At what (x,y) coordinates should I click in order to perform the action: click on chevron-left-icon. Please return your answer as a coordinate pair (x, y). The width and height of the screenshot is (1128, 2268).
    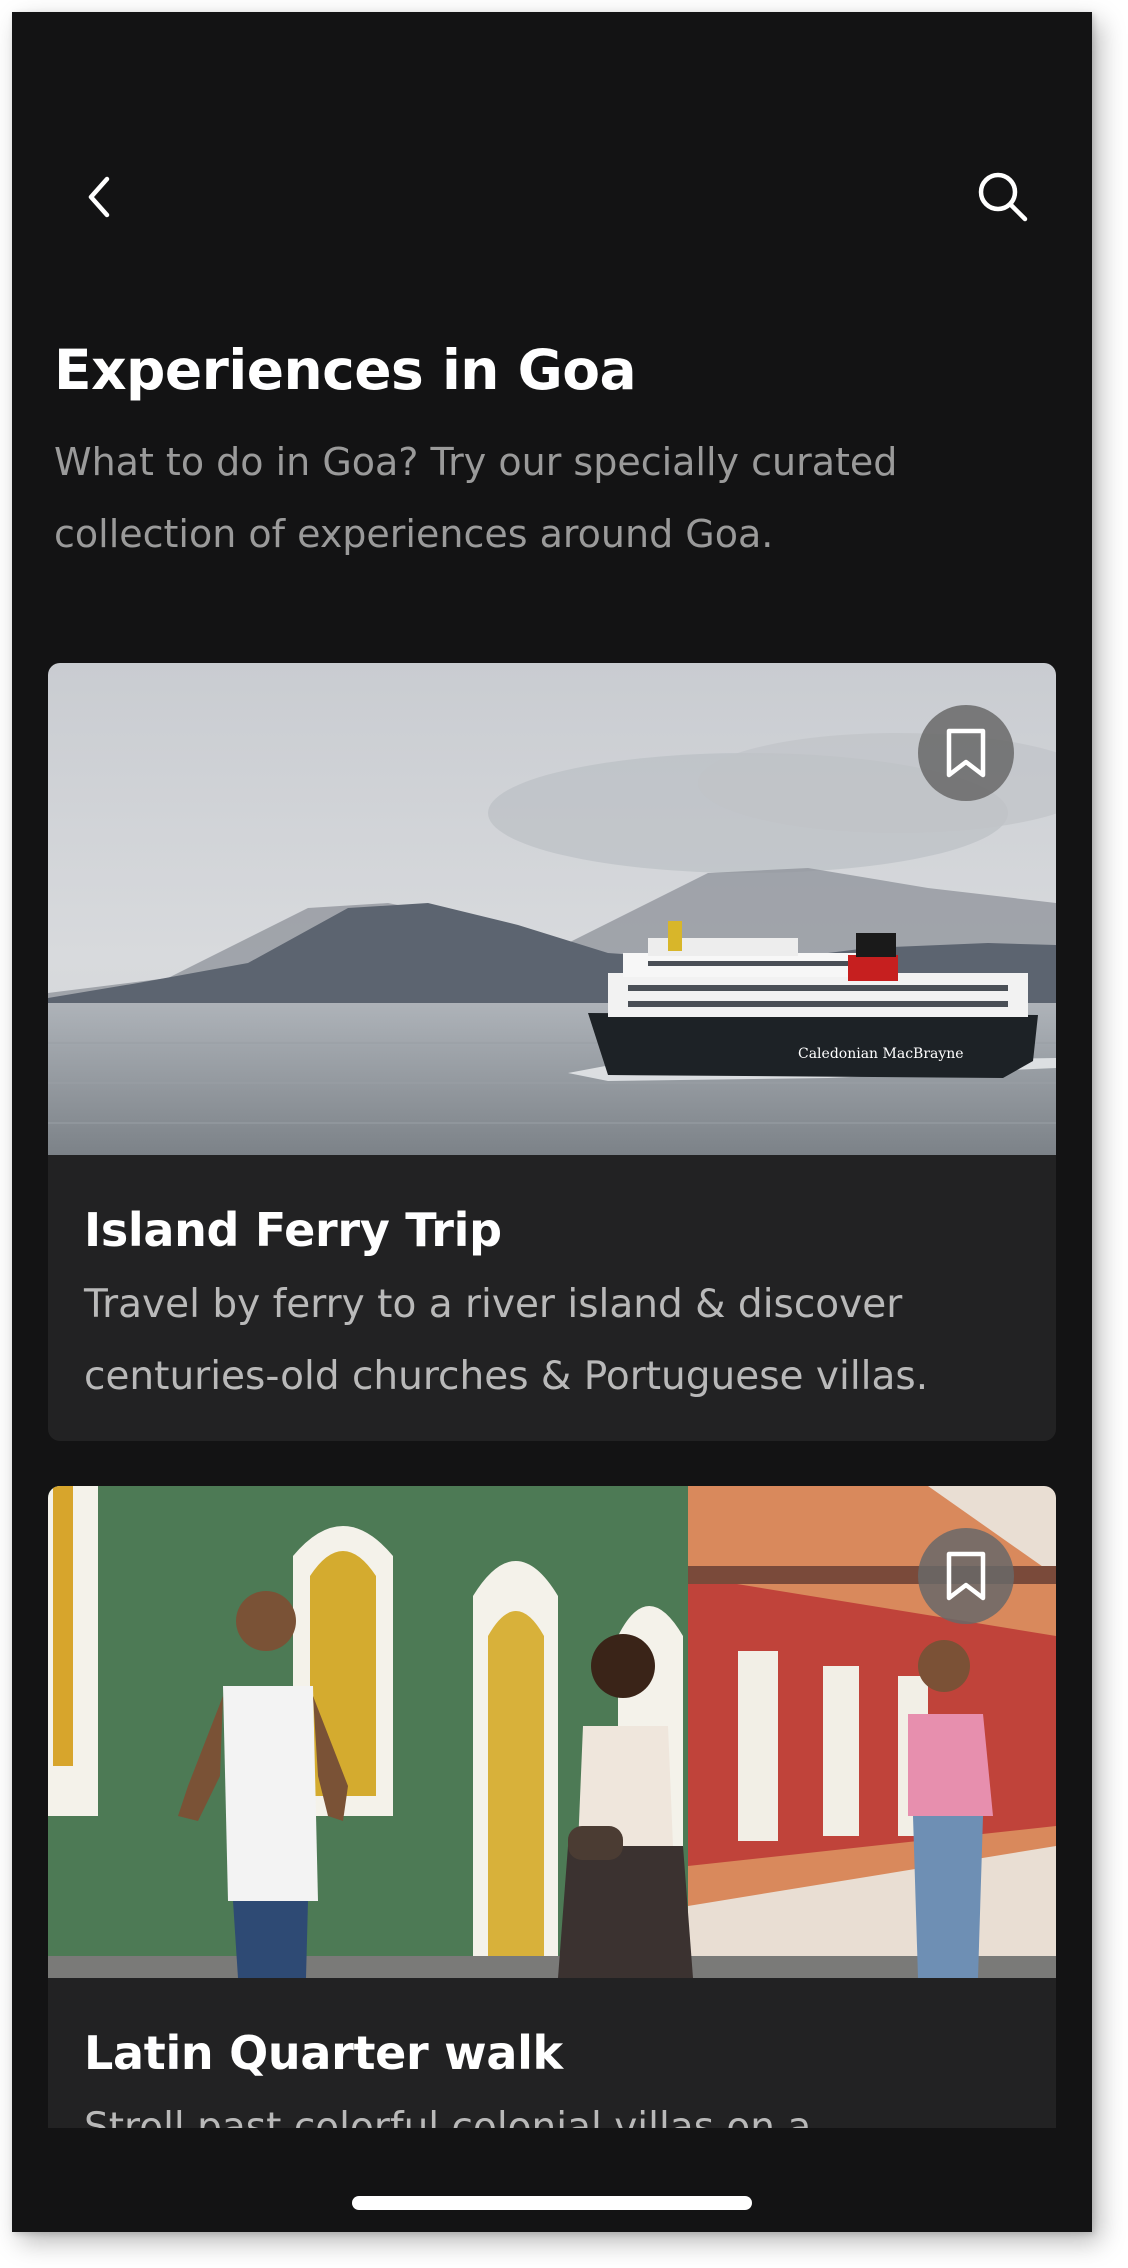
    Looking at the image, I should click on (99, 197).